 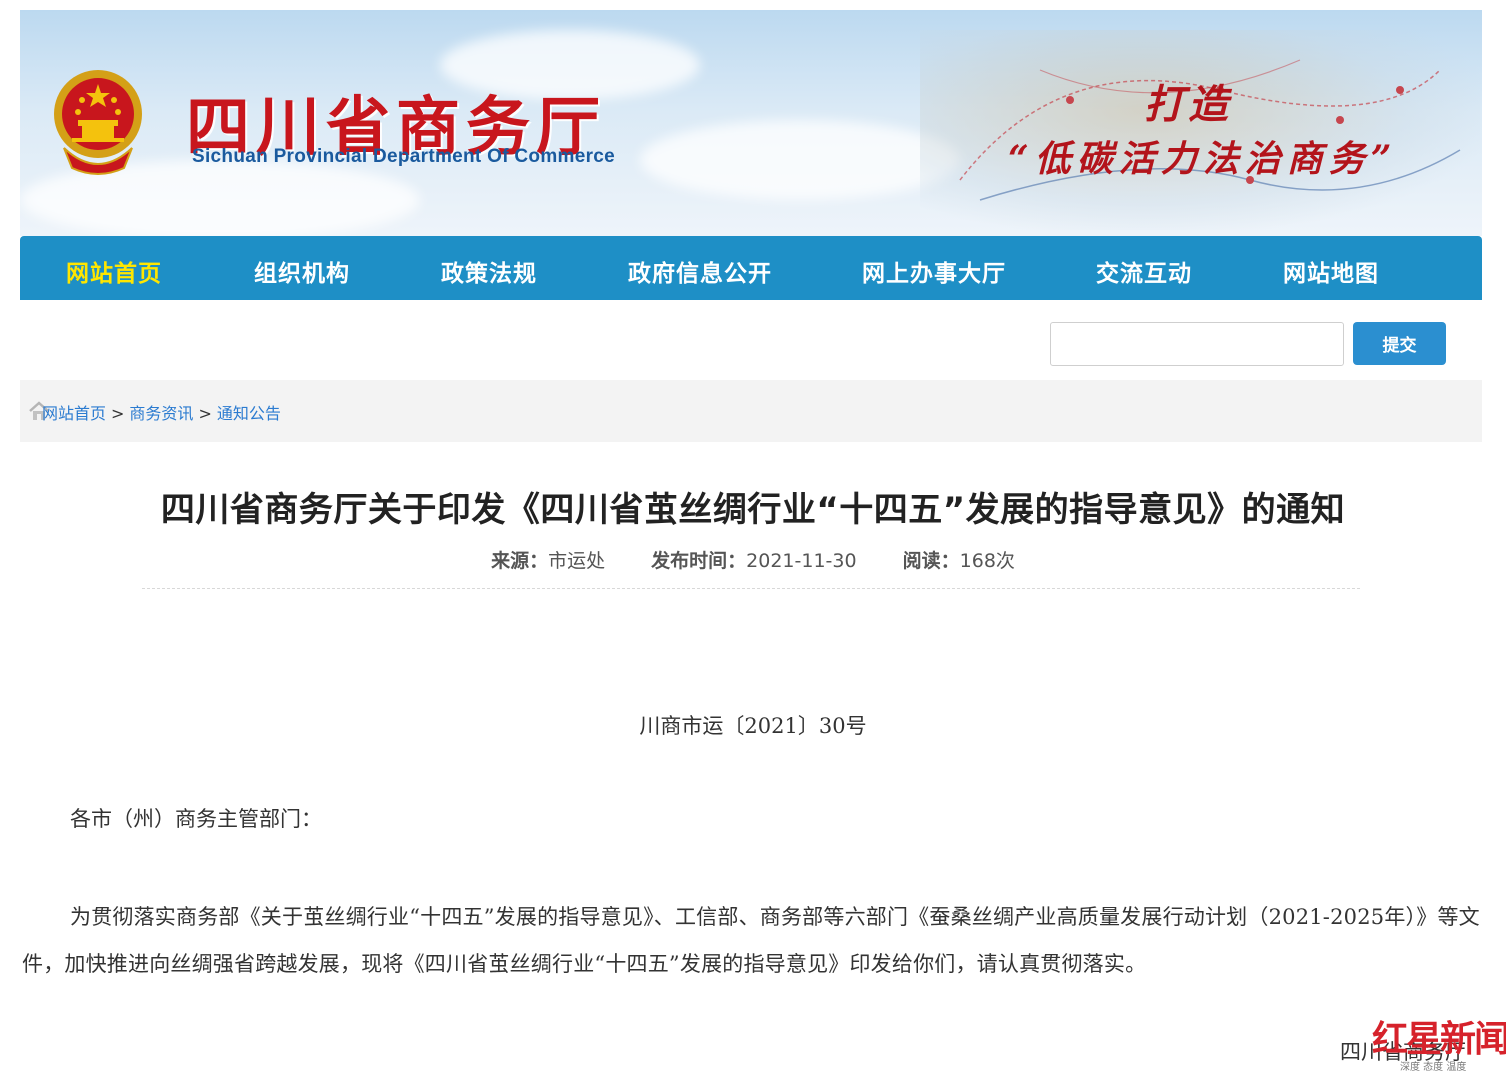 I want to click on watermark-brand: 红星新闻, so click(x=1439, y=1039).